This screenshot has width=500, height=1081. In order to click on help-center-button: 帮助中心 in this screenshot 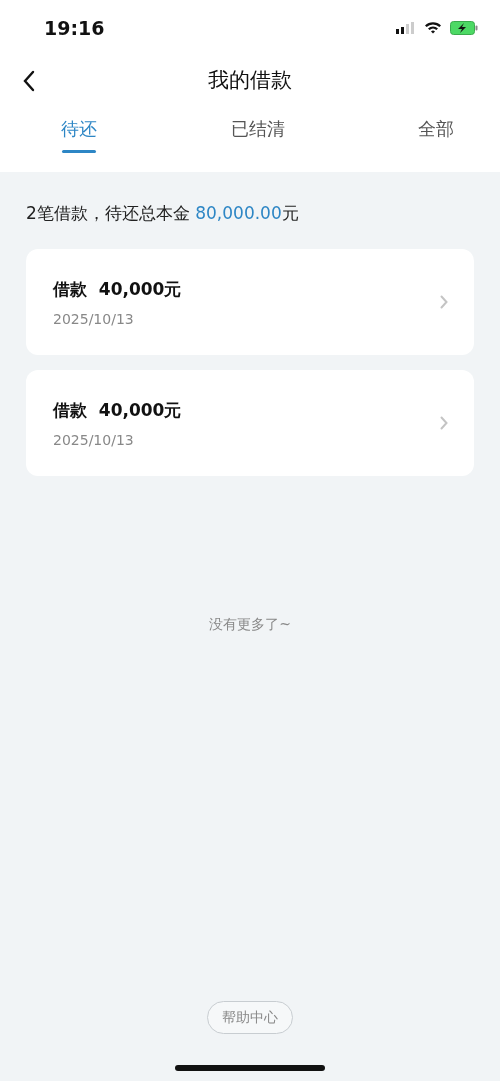, I will do `click(250, 1017)`.